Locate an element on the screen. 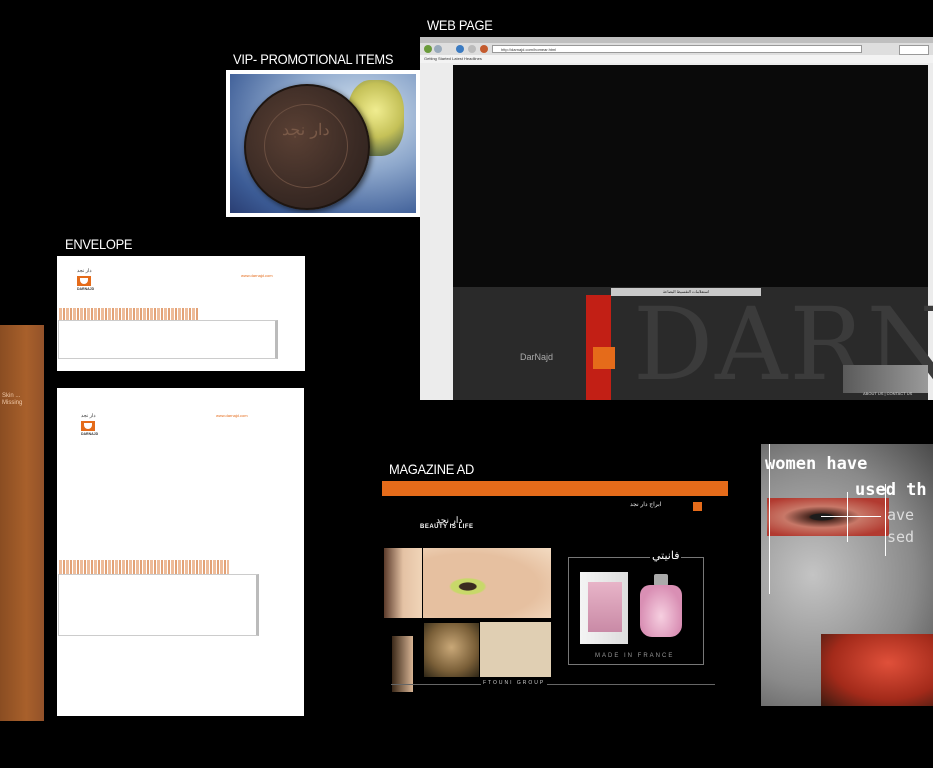 This screenshot has width=933, height=768. letterhead-image: دار نجد DARNAJD www.darnajd.com is located at coordinates (180, 552).